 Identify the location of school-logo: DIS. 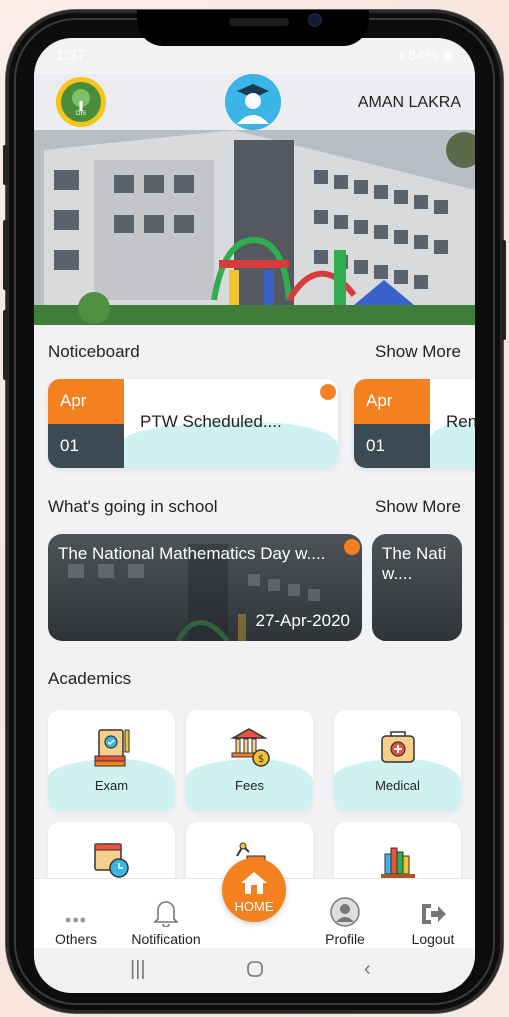
(81, 102).